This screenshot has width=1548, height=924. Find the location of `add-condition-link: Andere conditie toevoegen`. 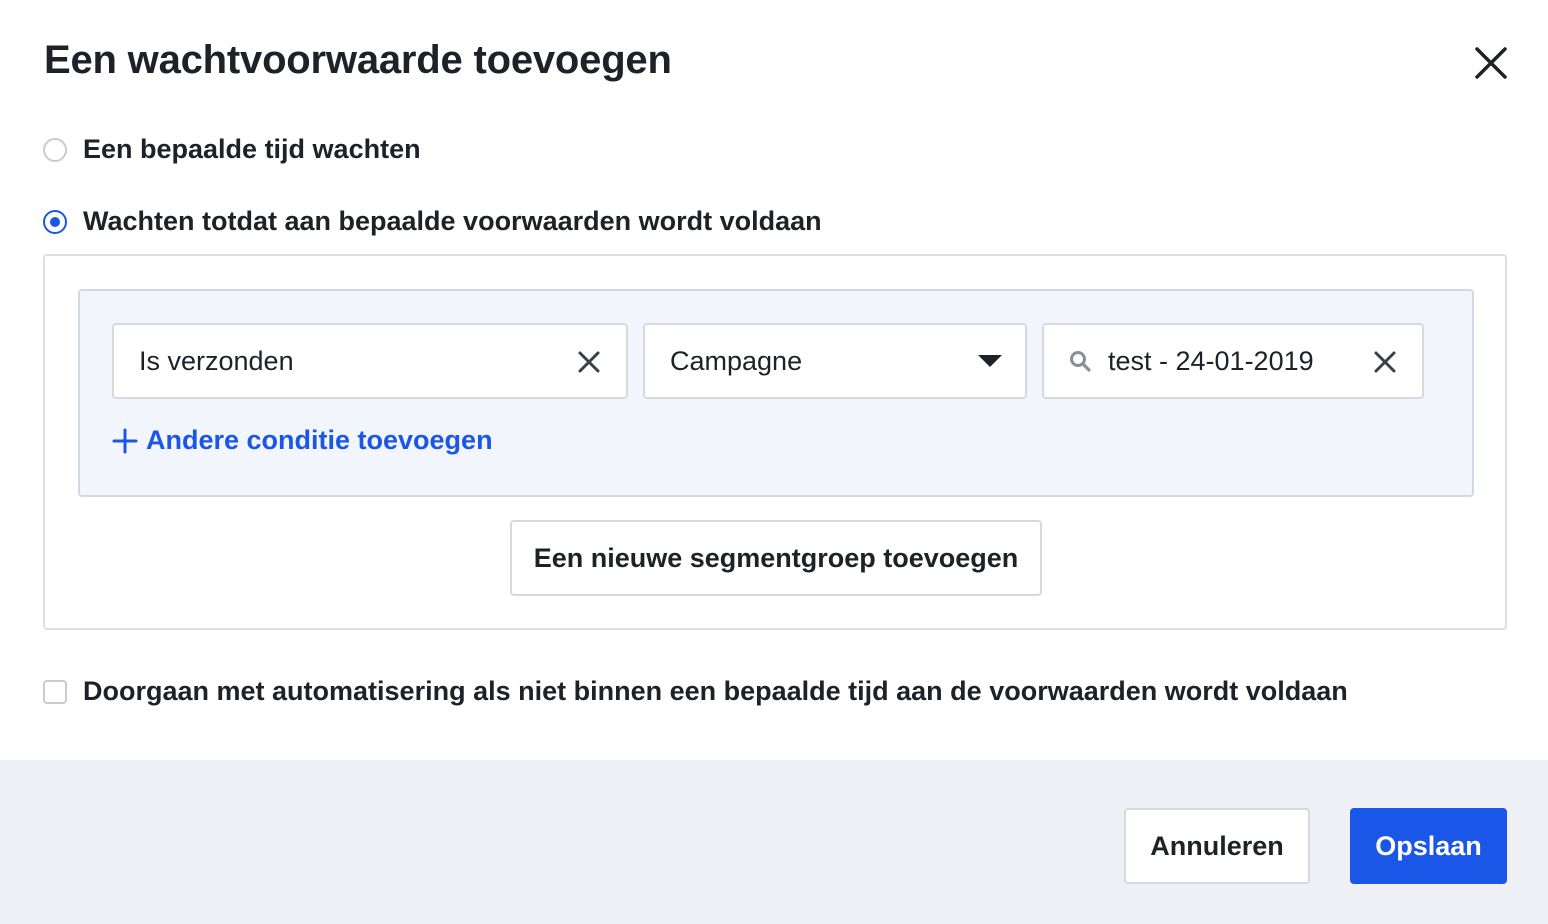

add-condition-link: Andere conditie toevoegen is located at coordinates (302, 440).